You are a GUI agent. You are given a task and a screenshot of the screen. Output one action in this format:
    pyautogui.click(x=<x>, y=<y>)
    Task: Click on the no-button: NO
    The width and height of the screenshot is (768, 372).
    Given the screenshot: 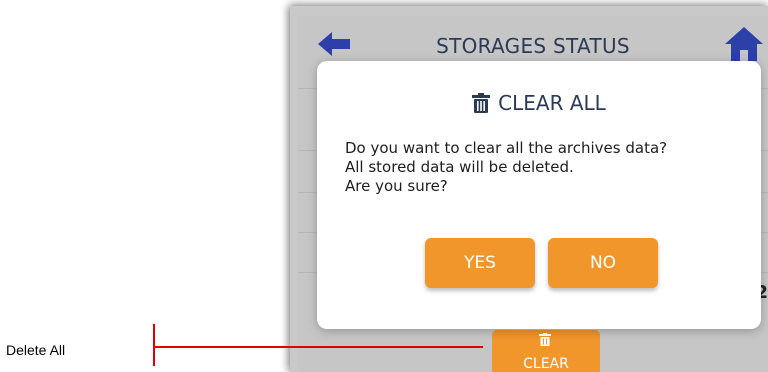 What is the action you would take?
    pyautogui.click(x=603, y=263)
    